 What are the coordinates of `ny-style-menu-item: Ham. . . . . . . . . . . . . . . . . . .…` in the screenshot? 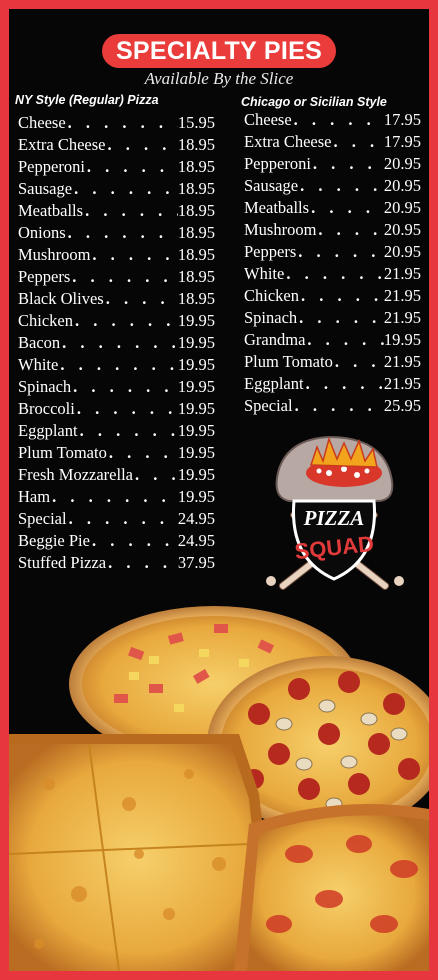 It's located at (116, 497).